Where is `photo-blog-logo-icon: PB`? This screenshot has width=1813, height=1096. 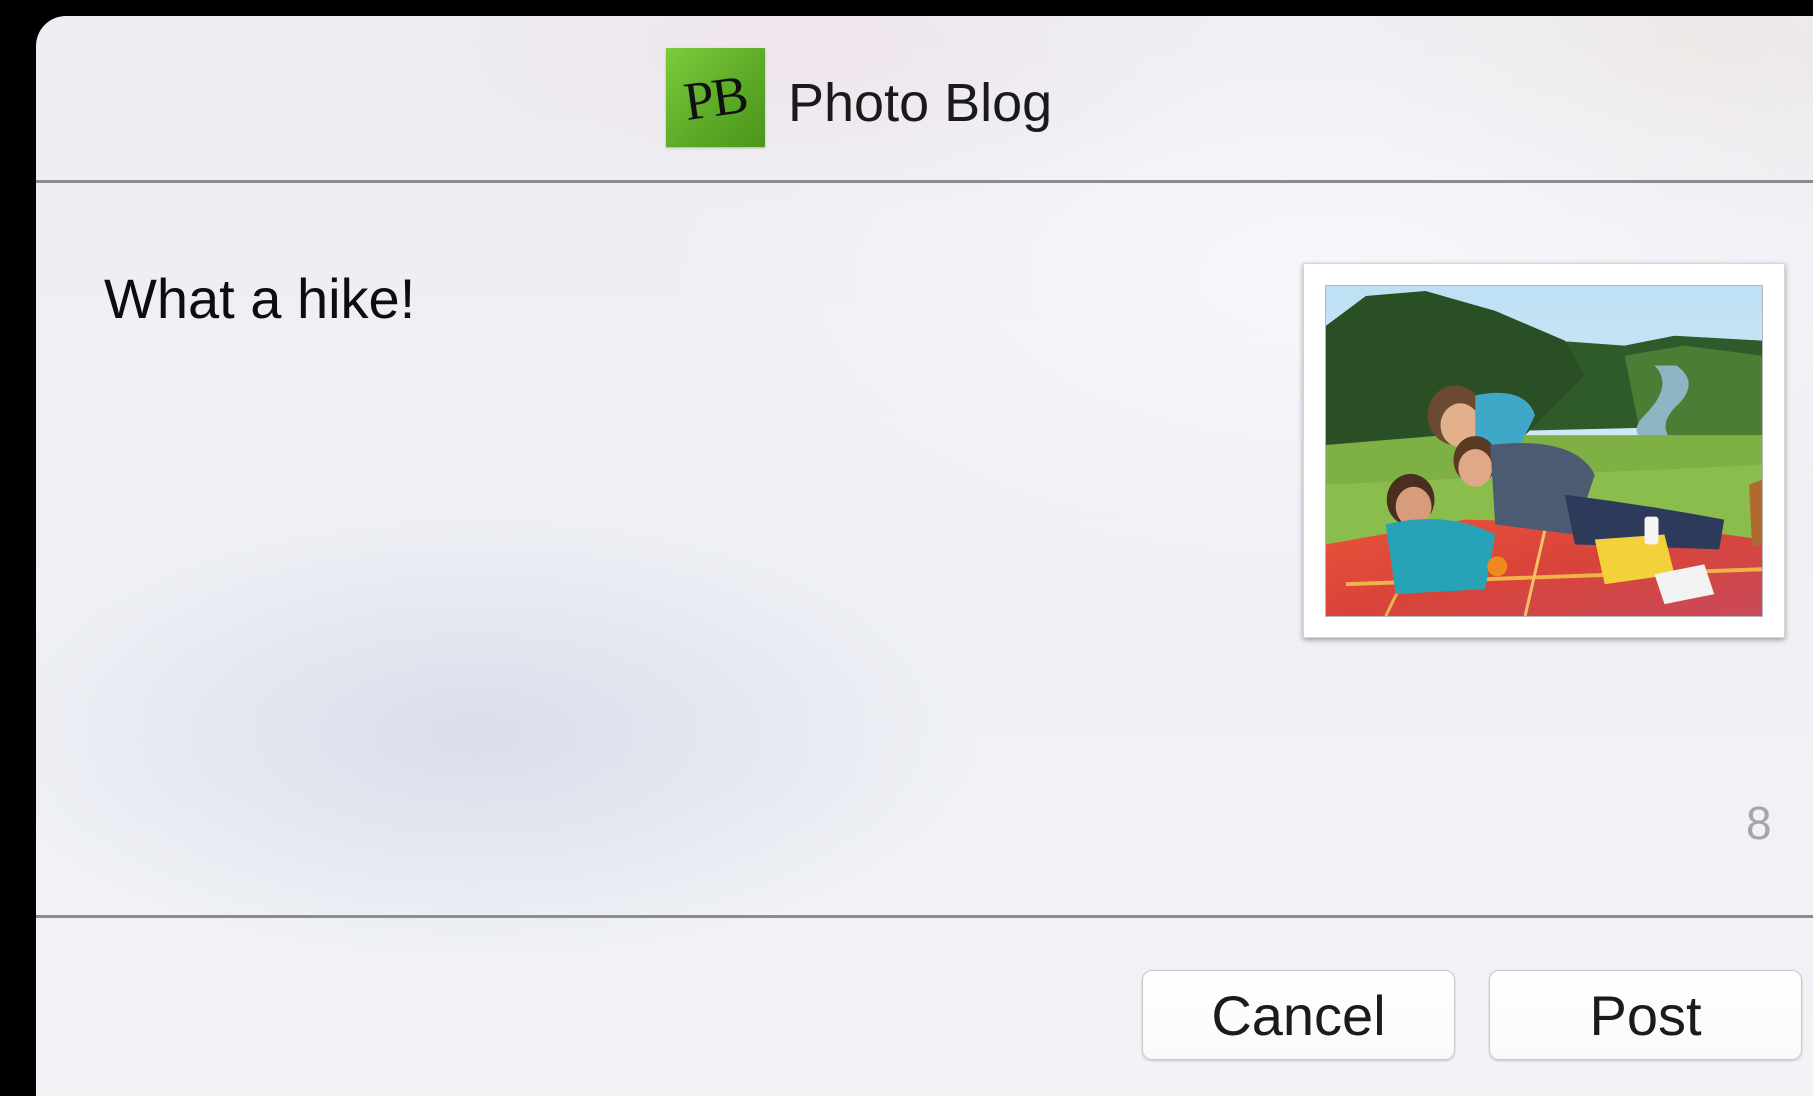
photo-blog-logo-icon: PB is located at coordinates (715, 97).